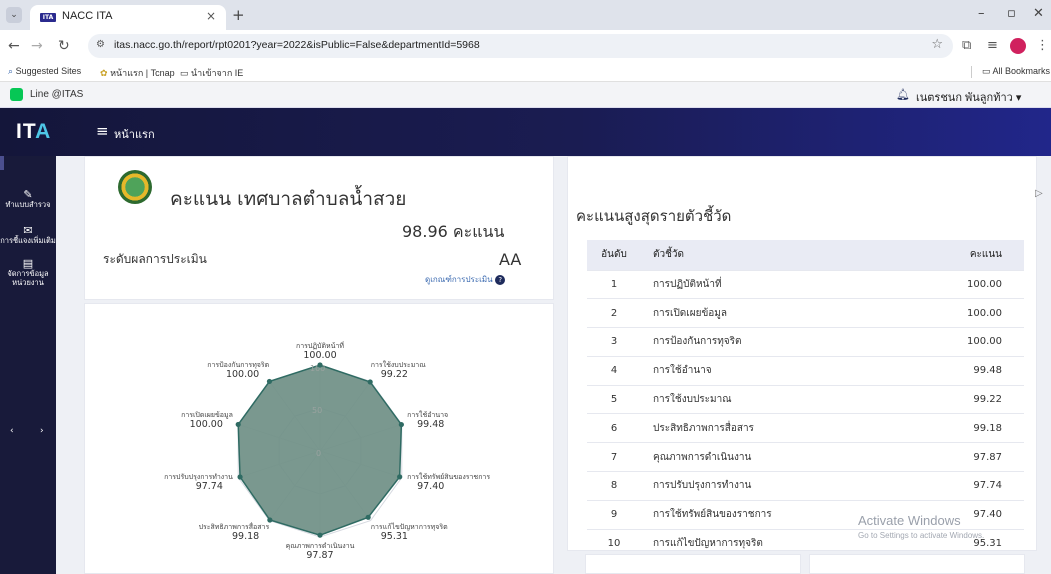 This screenshot has width=1051, height=574. Describe the element at coordinates (28, 194) in the screenshot. I see `survey-icon: ✎` at that location.